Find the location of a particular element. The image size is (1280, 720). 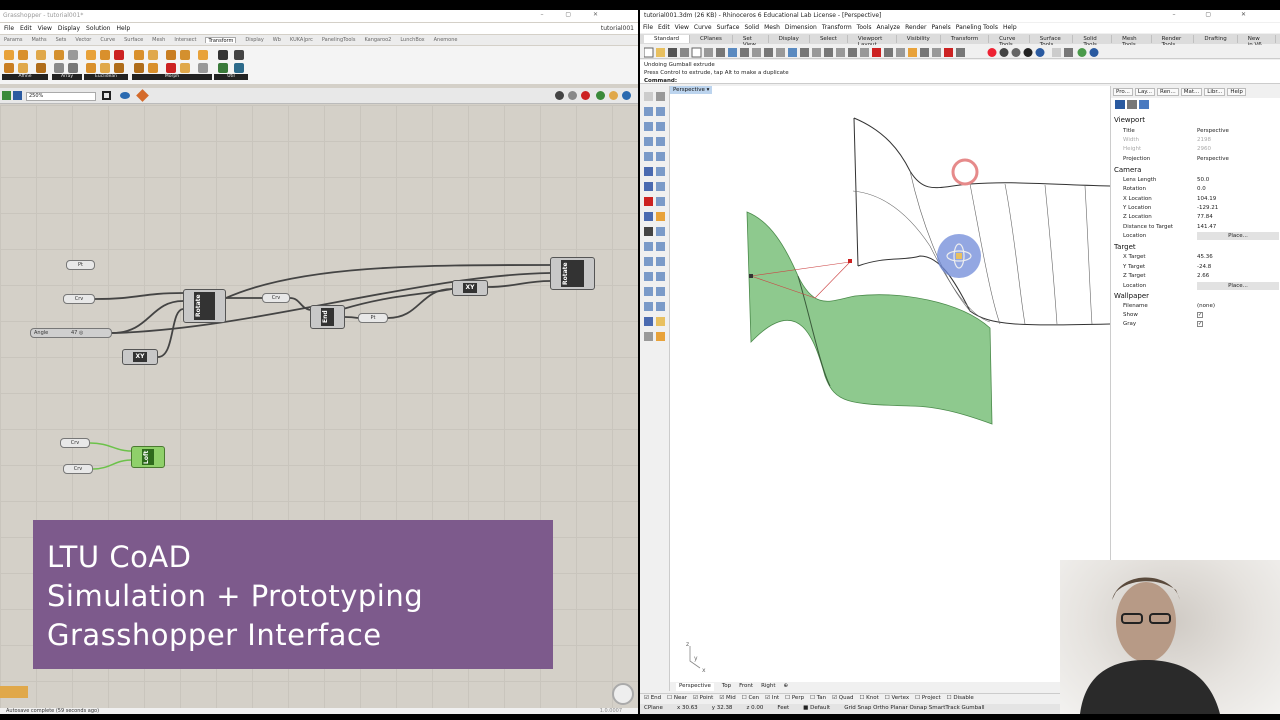

rh-menu-paneling-tools: Paneling Tools is located at coordinates (977, 28).